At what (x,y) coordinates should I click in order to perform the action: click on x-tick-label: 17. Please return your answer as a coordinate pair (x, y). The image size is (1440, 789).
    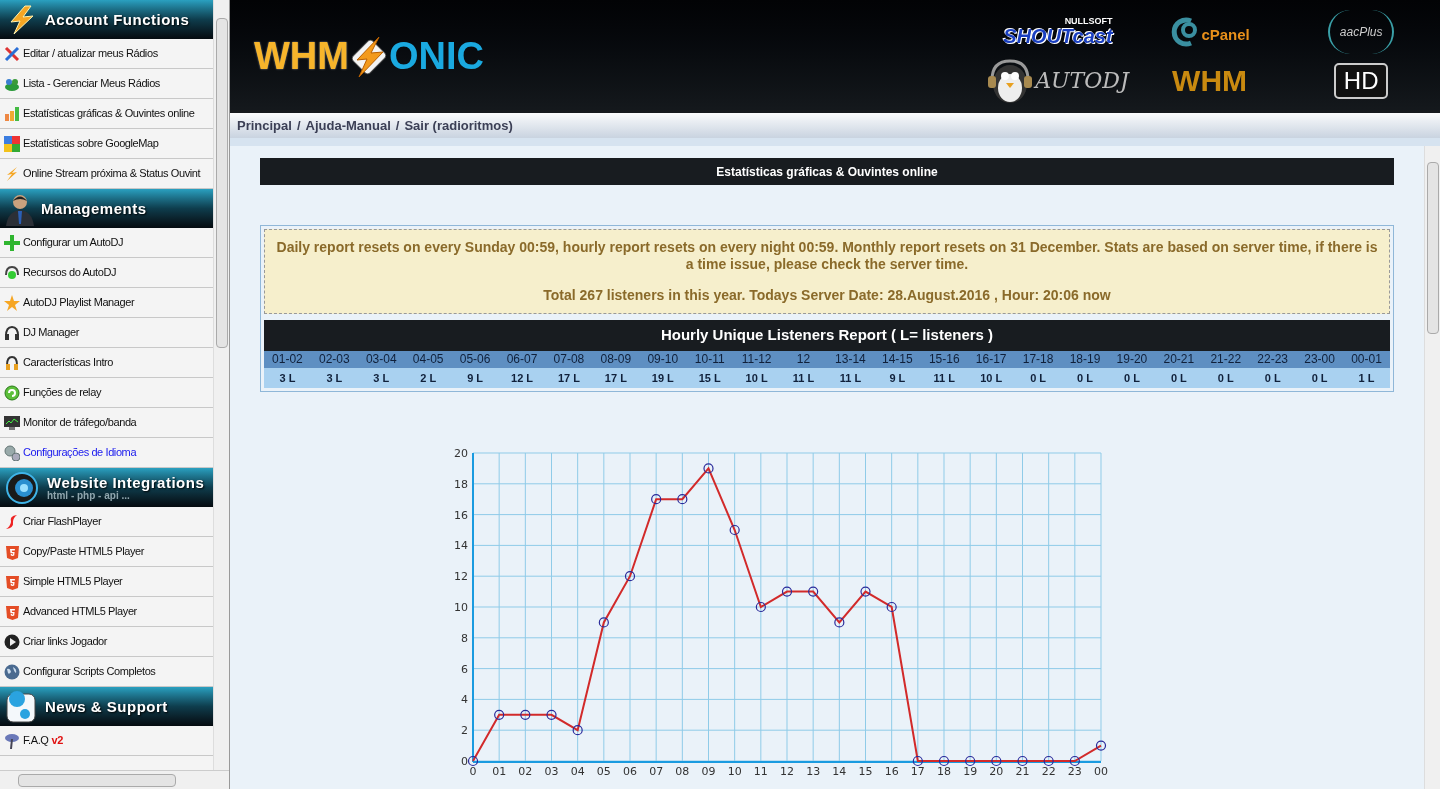
    Looking at the image, I should click on (917, 771).